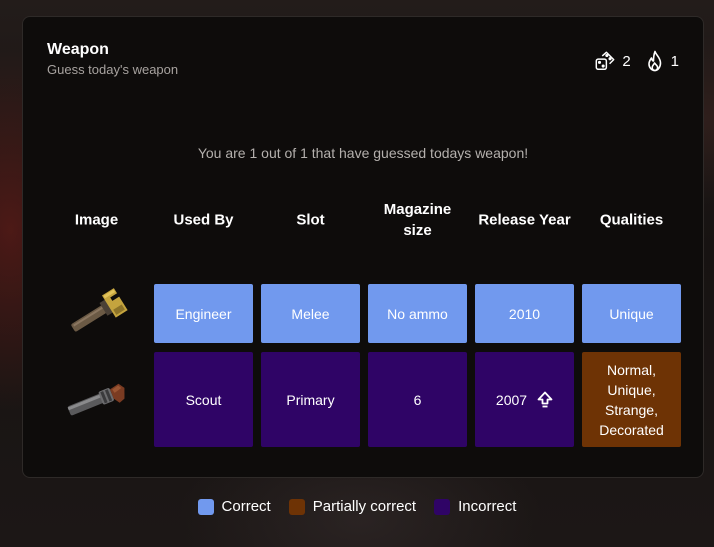 Image resolution: width=714 pixels, height=547 pixels. What do you see at coordinates (674, 61) in the screenshot?
I see `streak-count: 1` at bounding box center [674, 61].